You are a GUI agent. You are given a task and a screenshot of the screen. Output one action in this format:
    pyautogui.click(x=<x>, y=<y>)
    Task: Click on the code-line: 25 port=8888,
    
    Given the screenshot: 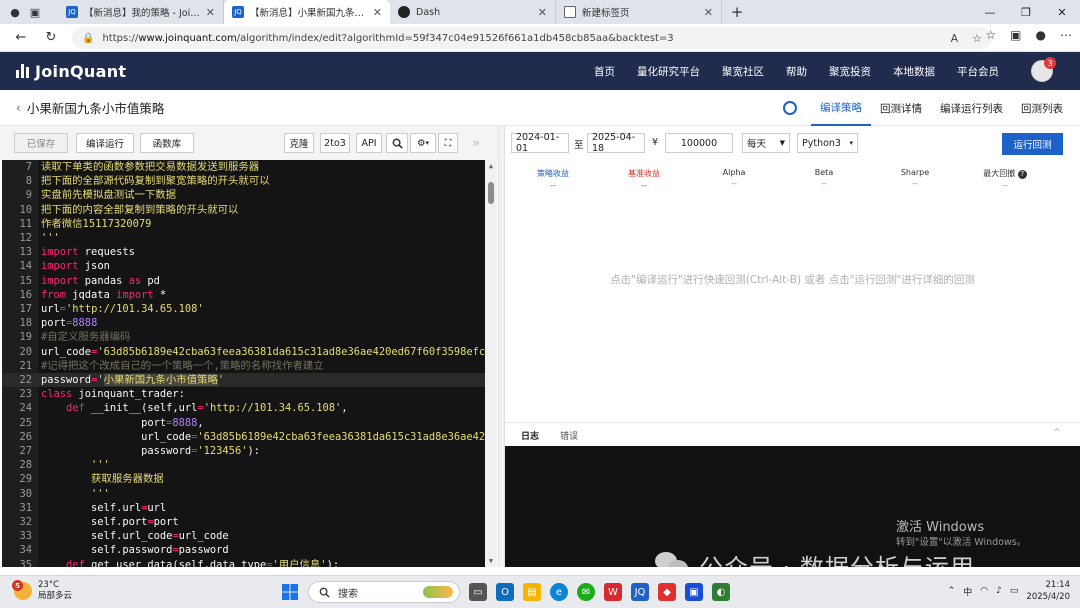 What is the action you would take?
    pyautogui.click(x=243, y=423)
    